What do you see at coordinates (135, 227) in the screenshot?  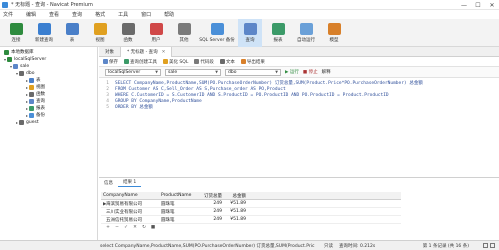 I see `discard-button: ✕` at bounding box center [135, 227].